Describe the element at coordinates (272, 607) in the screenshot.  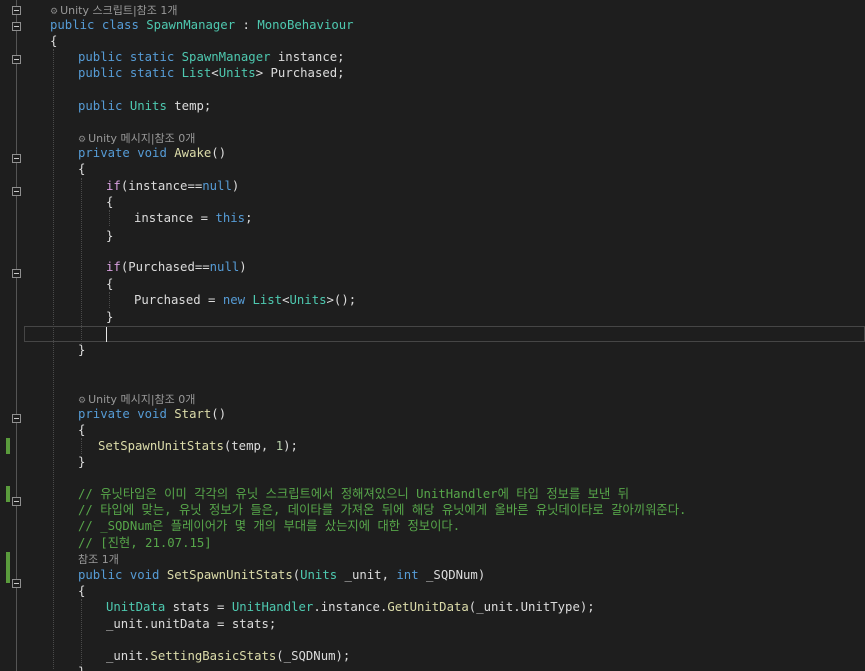
I see `code-token: UnitHandler` at that location.